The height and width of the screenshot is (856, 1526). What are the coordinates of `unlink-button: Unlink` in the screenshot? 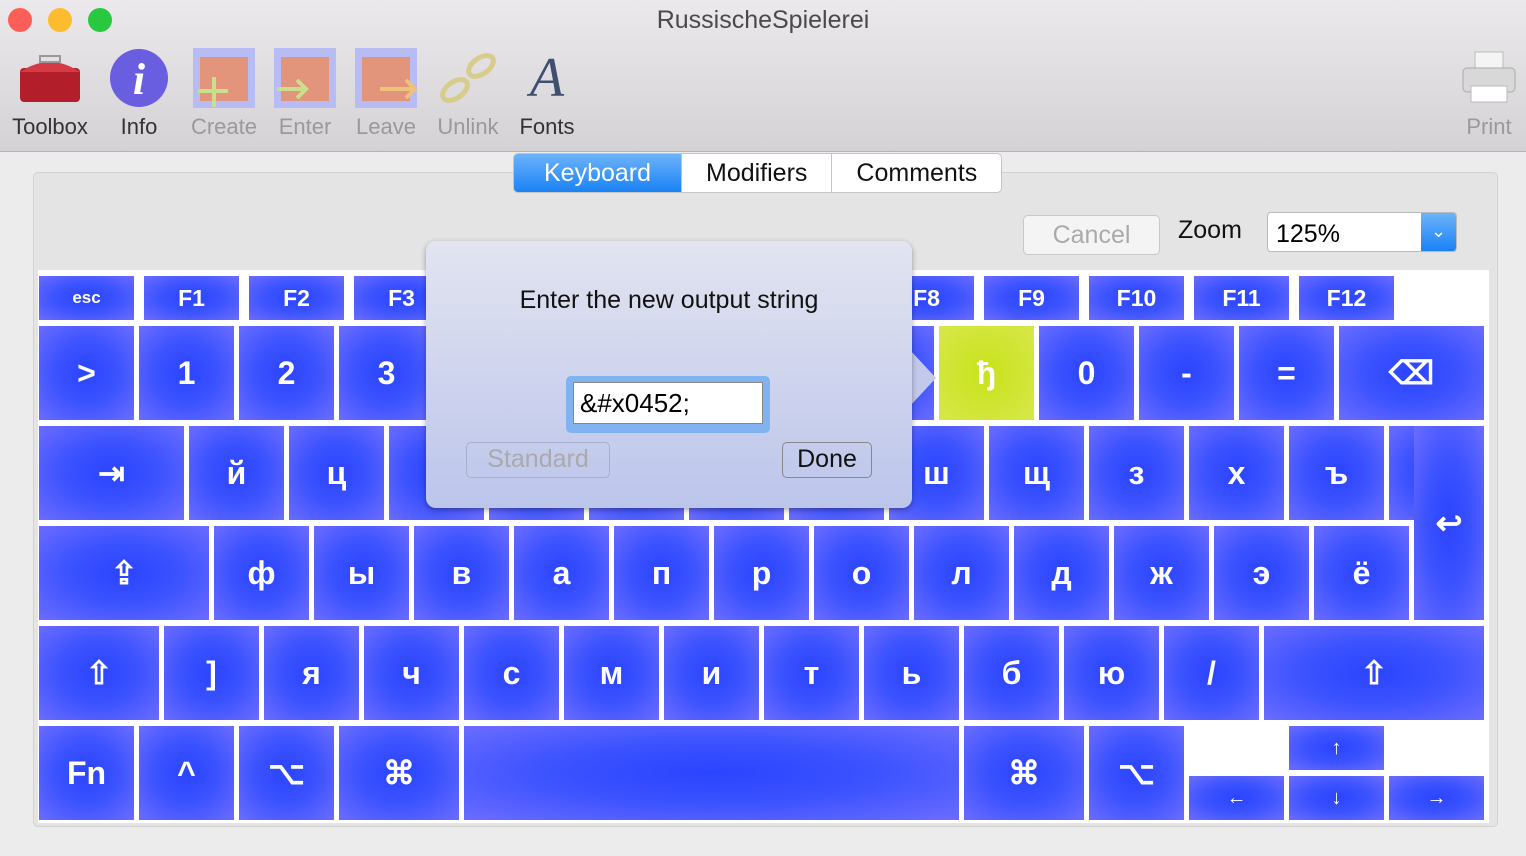 It's located at (468, 92).